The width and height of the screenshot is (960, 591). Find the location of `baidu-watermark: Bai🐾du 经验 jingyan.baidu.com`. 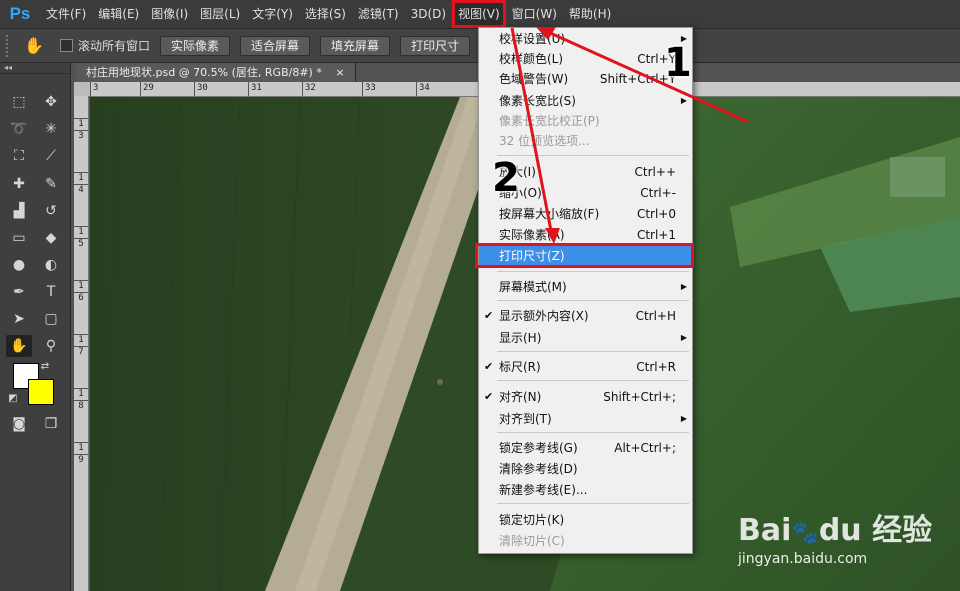

baidu-watermark: Bai🐾du 经验 jingyan.baidu.com is located at coordinates (838, 545).